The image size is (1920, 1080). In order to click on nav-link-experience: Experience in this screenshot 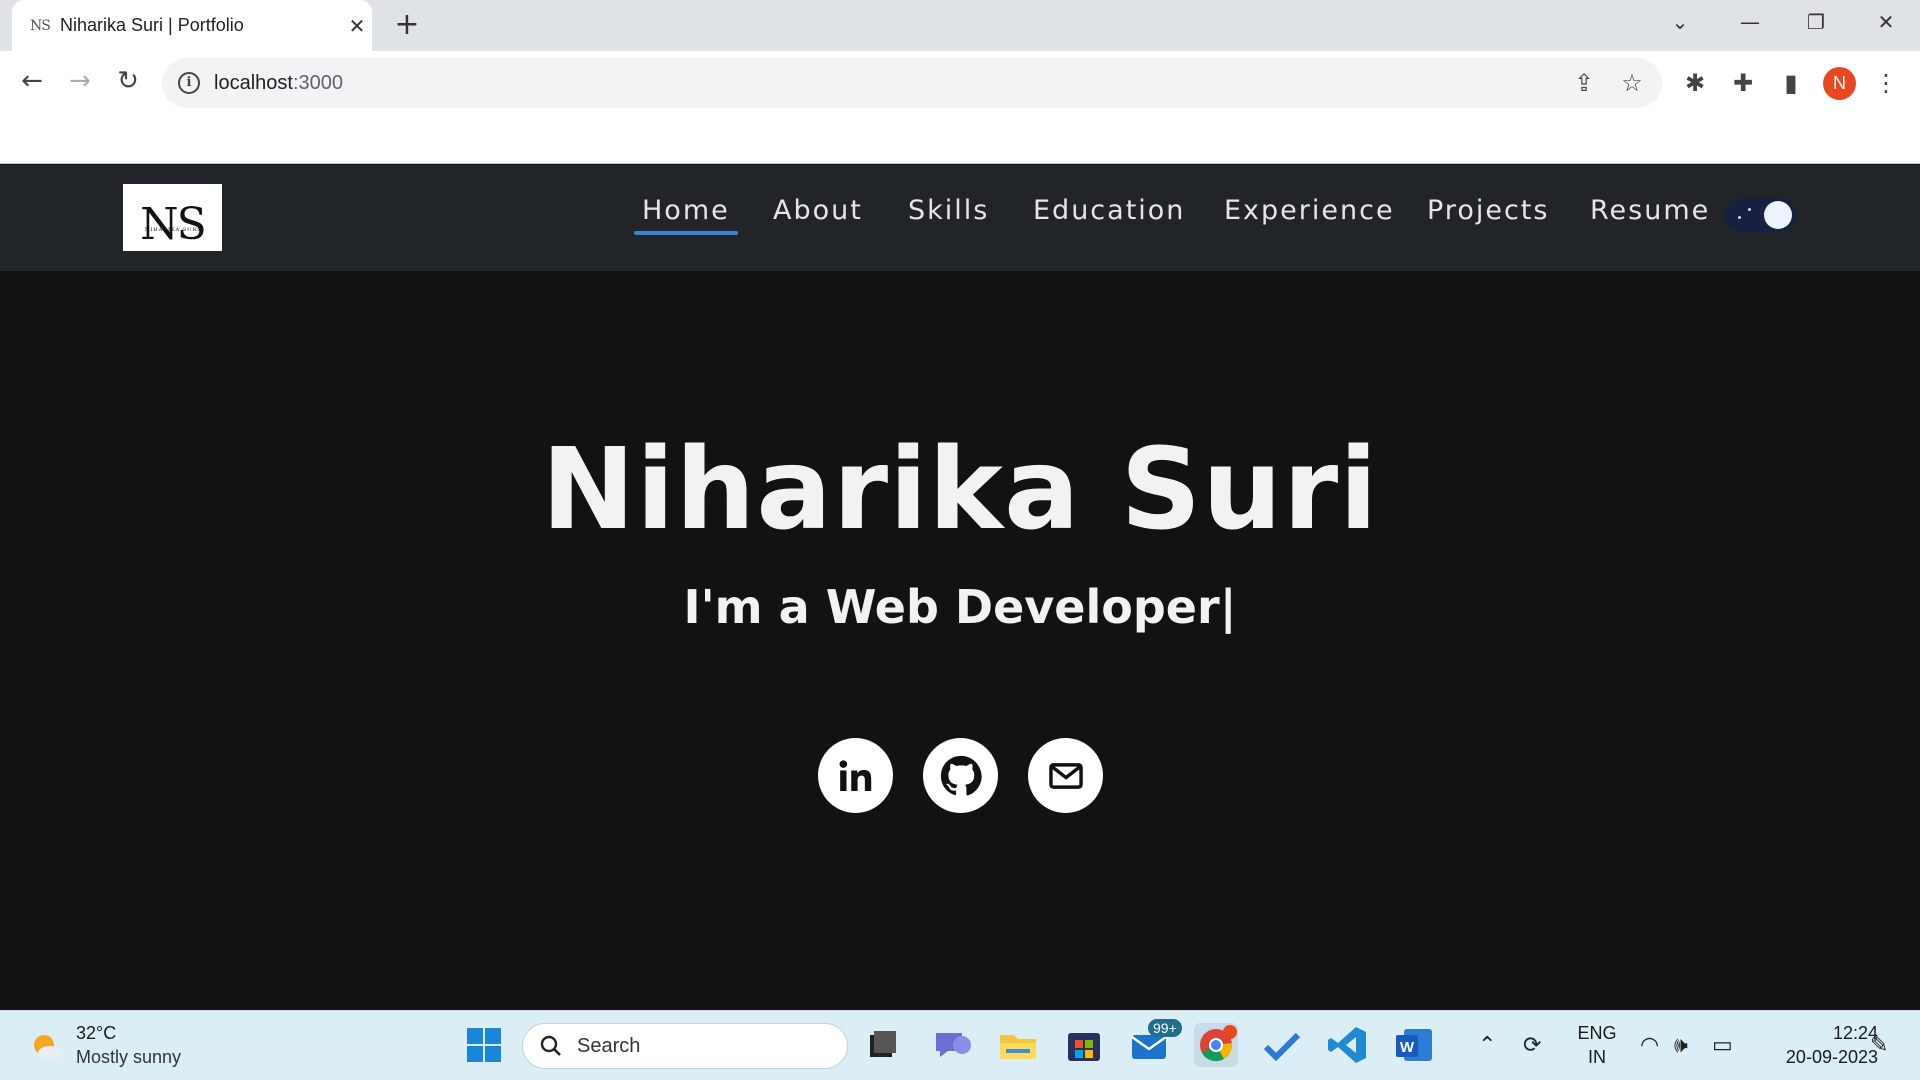, I will do `click(1309, 210)`.